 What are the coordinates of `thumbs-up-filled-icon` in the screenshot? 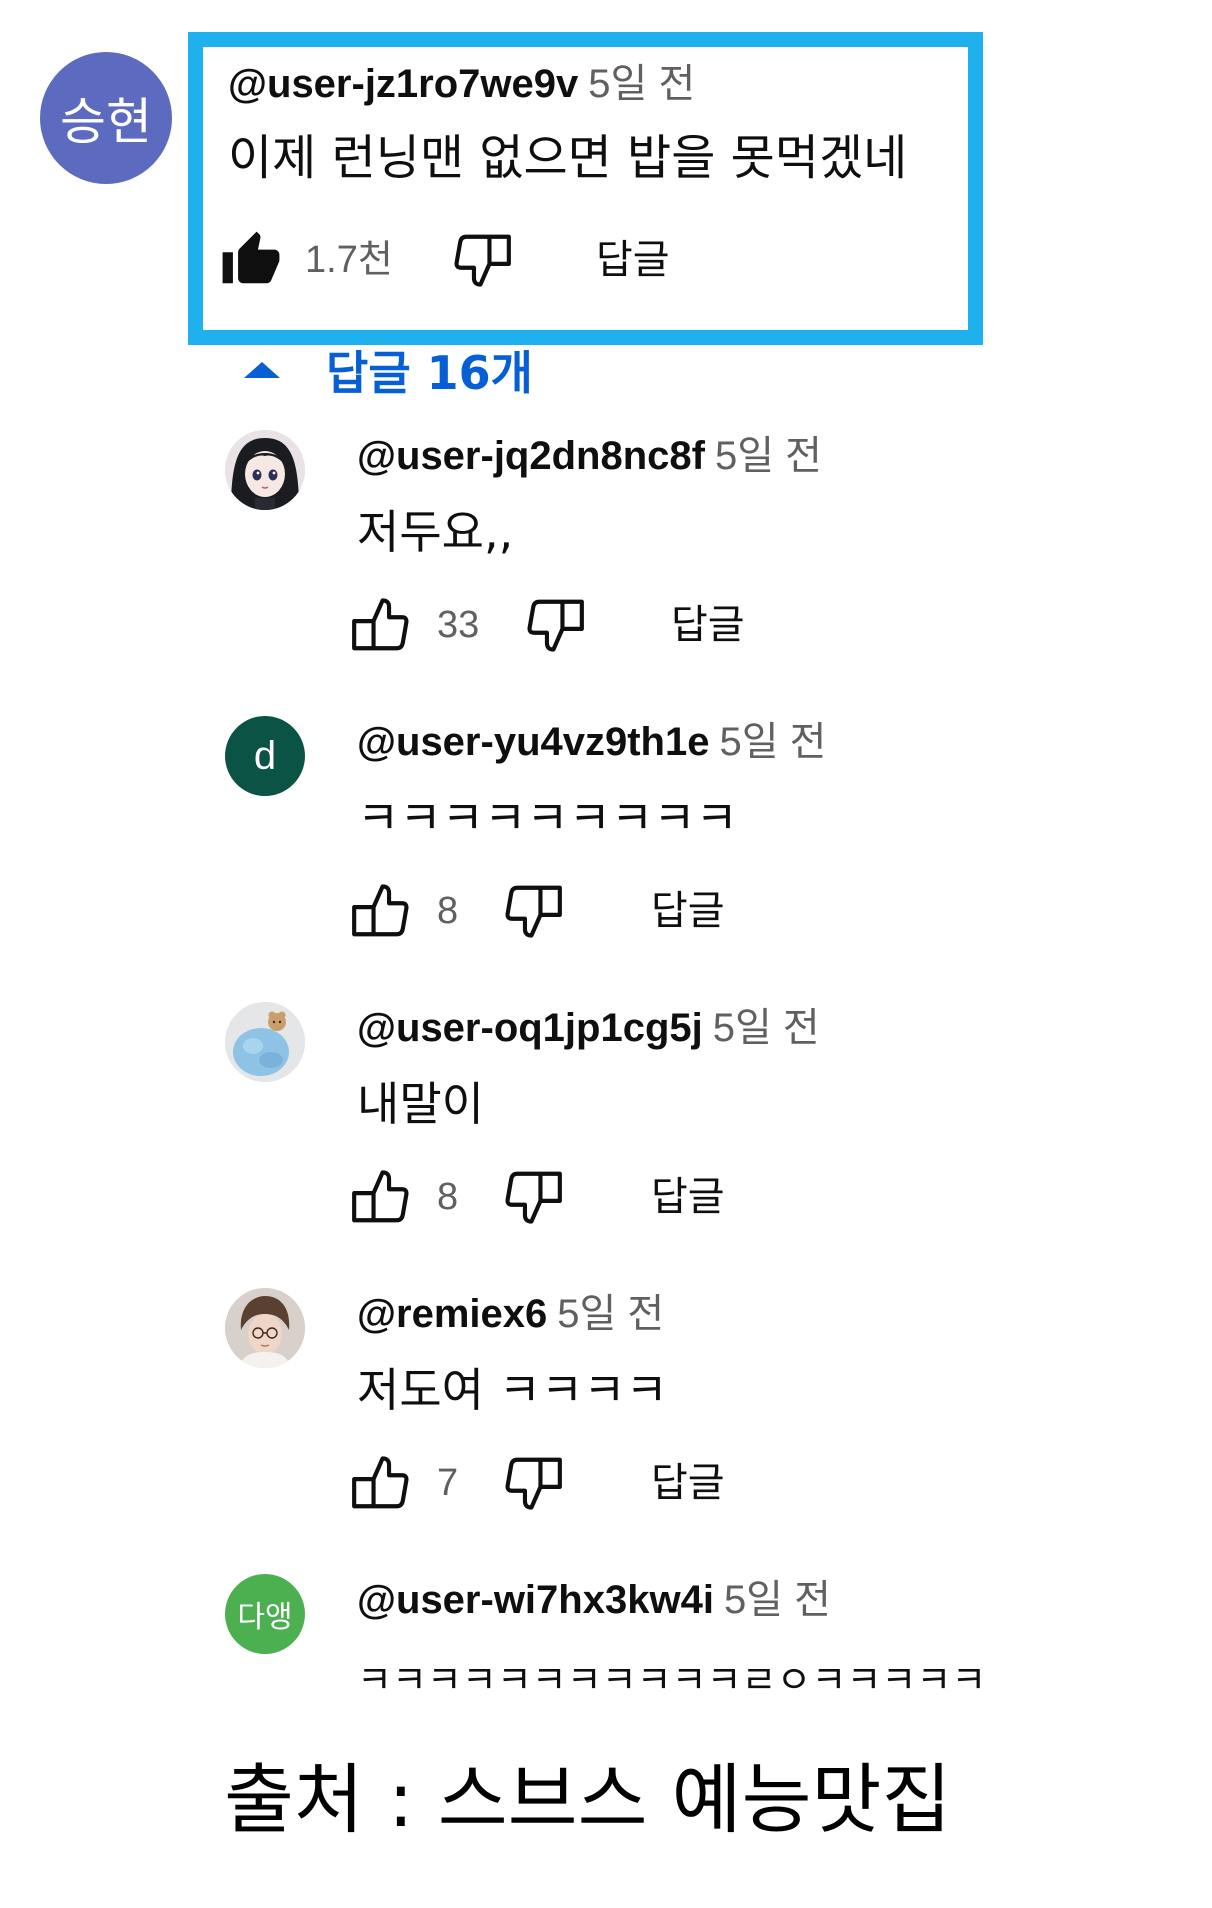 It's located at (251, 257).